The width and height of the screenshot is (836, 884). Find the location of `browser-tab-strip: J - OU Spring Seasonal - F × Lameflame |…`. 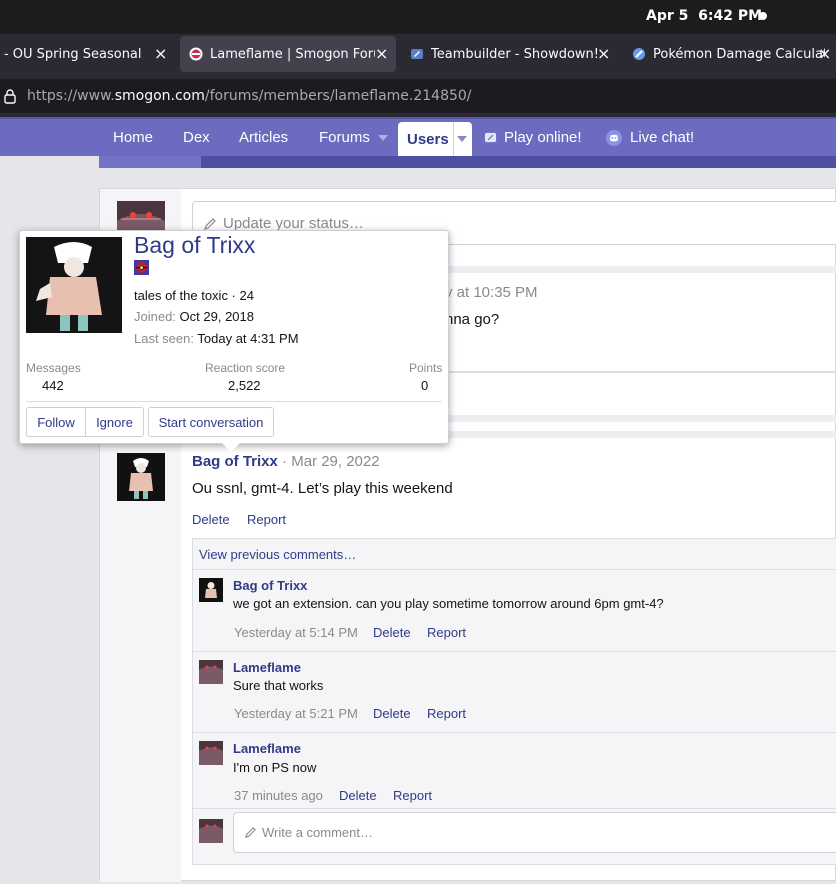

browser-tab-strip: J - OU Spring Seasonal - F × Lameflame |… is located at coordinates (418, 54).